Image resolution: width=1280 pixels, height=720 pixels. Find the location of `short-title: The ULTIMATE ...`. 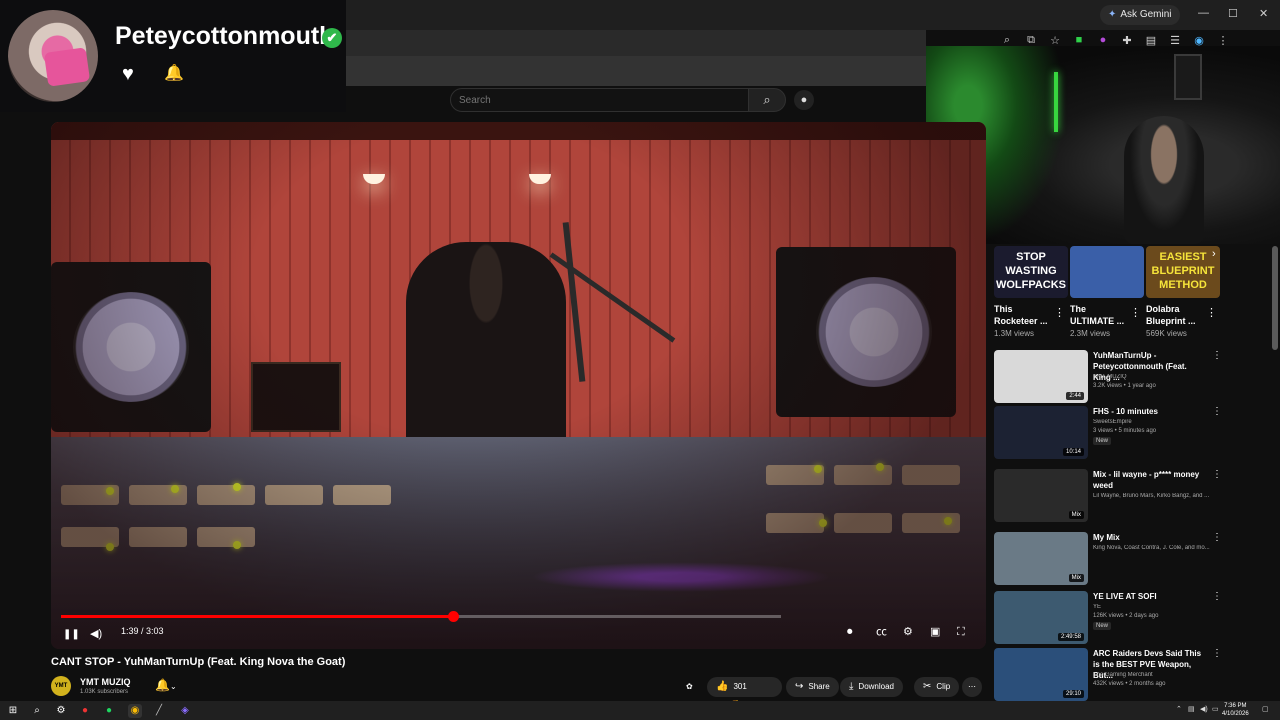

short-title: The ULTIMATE ... is located at coordinates (1100, 315).